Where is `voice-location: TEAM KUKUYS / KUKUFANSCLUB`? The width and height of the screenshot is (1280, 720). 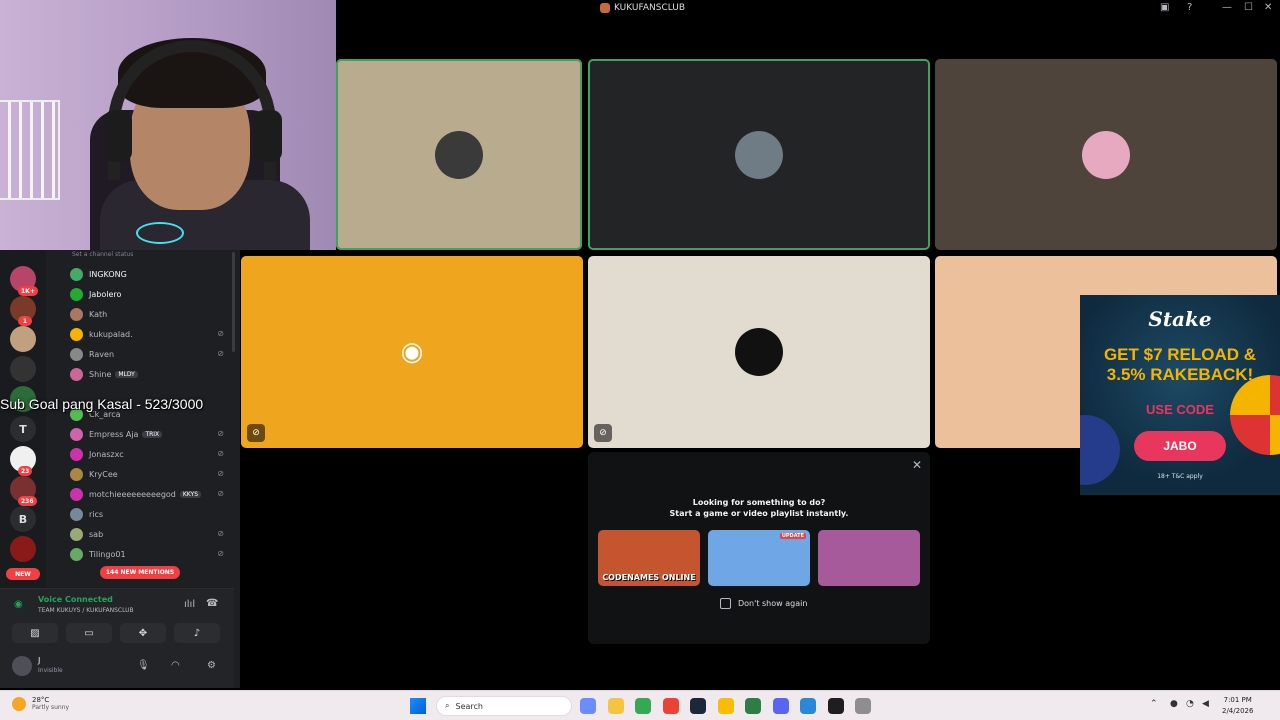 voice-location: TEAM KUKUYS / KUKUFANSCLUB is located at coordinates (86, 610).